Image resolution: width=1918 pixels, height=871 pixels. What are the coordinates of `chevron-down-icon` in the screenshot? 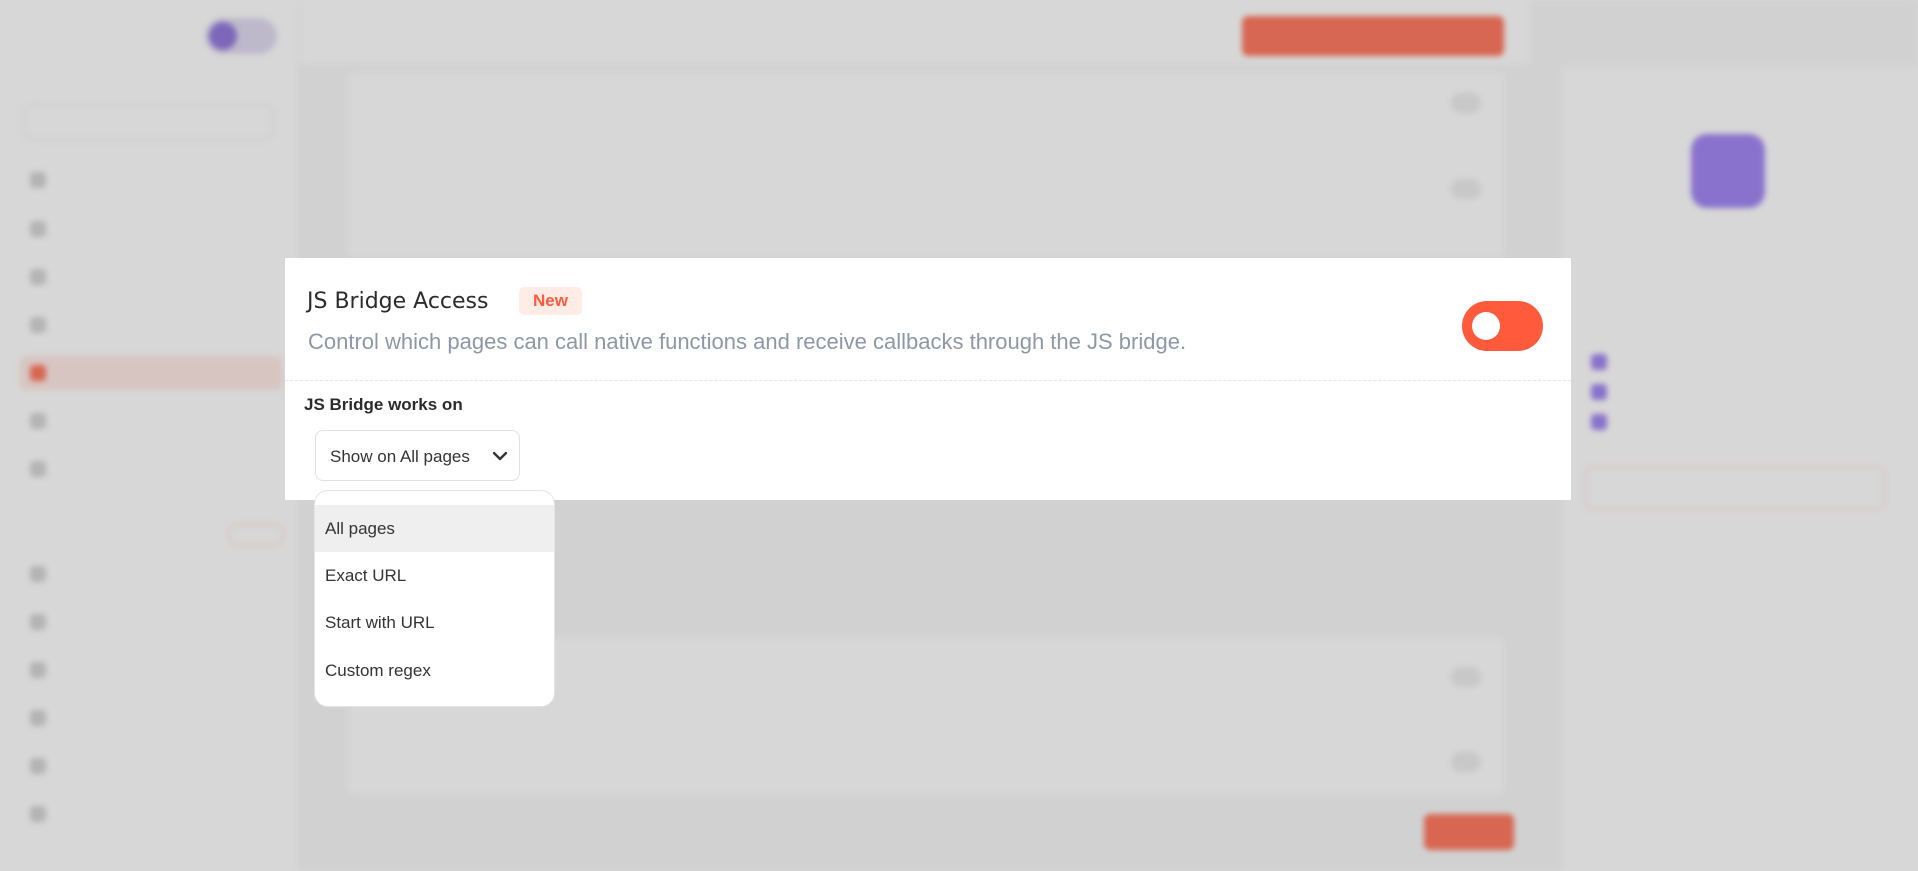 It's located at (500, 456).